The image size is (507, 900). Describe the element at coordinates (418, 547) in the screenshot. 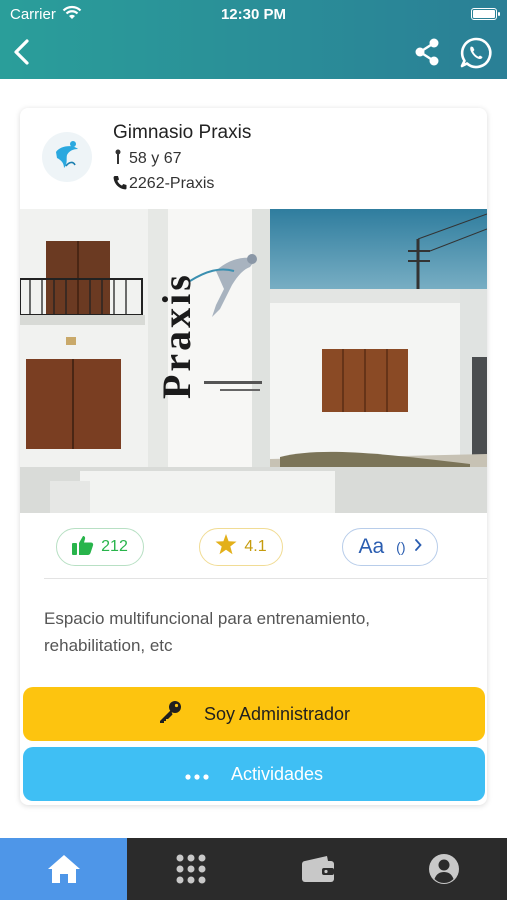

I see `chevron-right-icon` at that location.